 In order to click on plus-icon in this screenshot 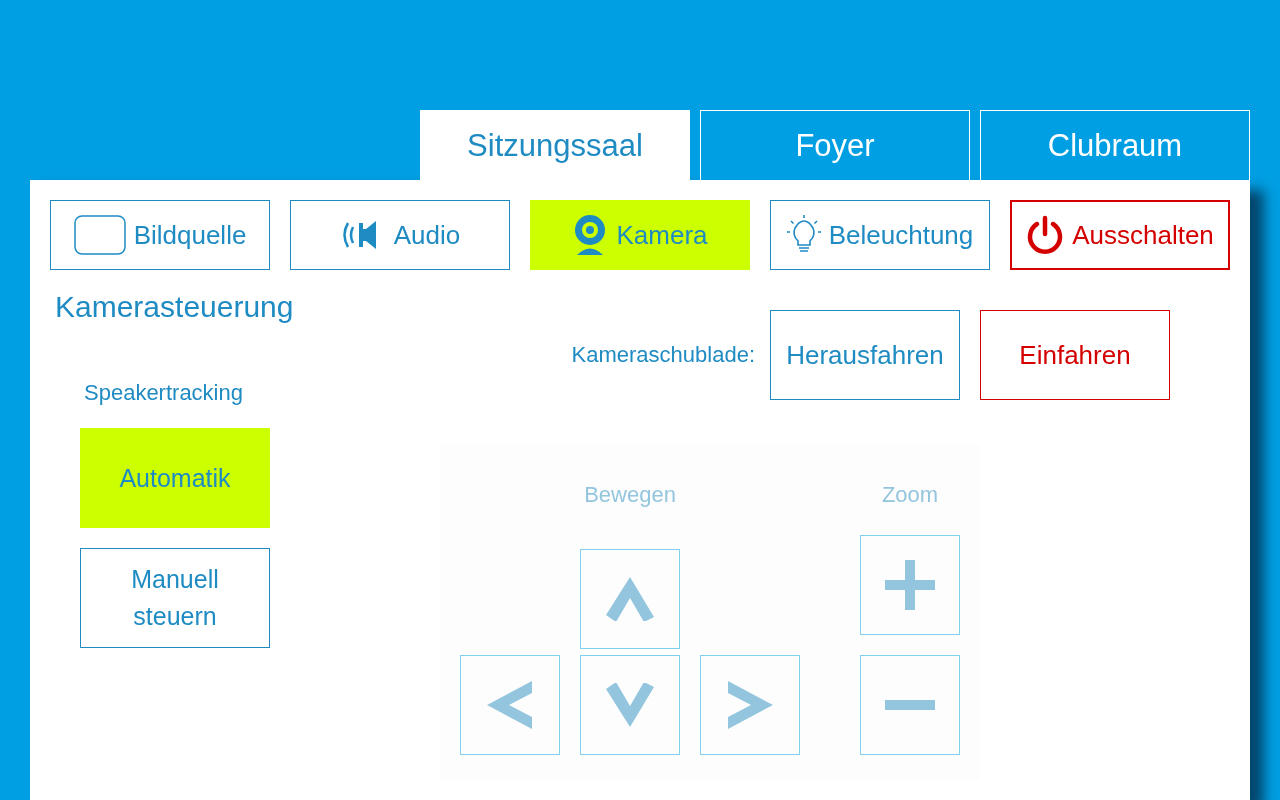, I will do `click(910, 585)`.